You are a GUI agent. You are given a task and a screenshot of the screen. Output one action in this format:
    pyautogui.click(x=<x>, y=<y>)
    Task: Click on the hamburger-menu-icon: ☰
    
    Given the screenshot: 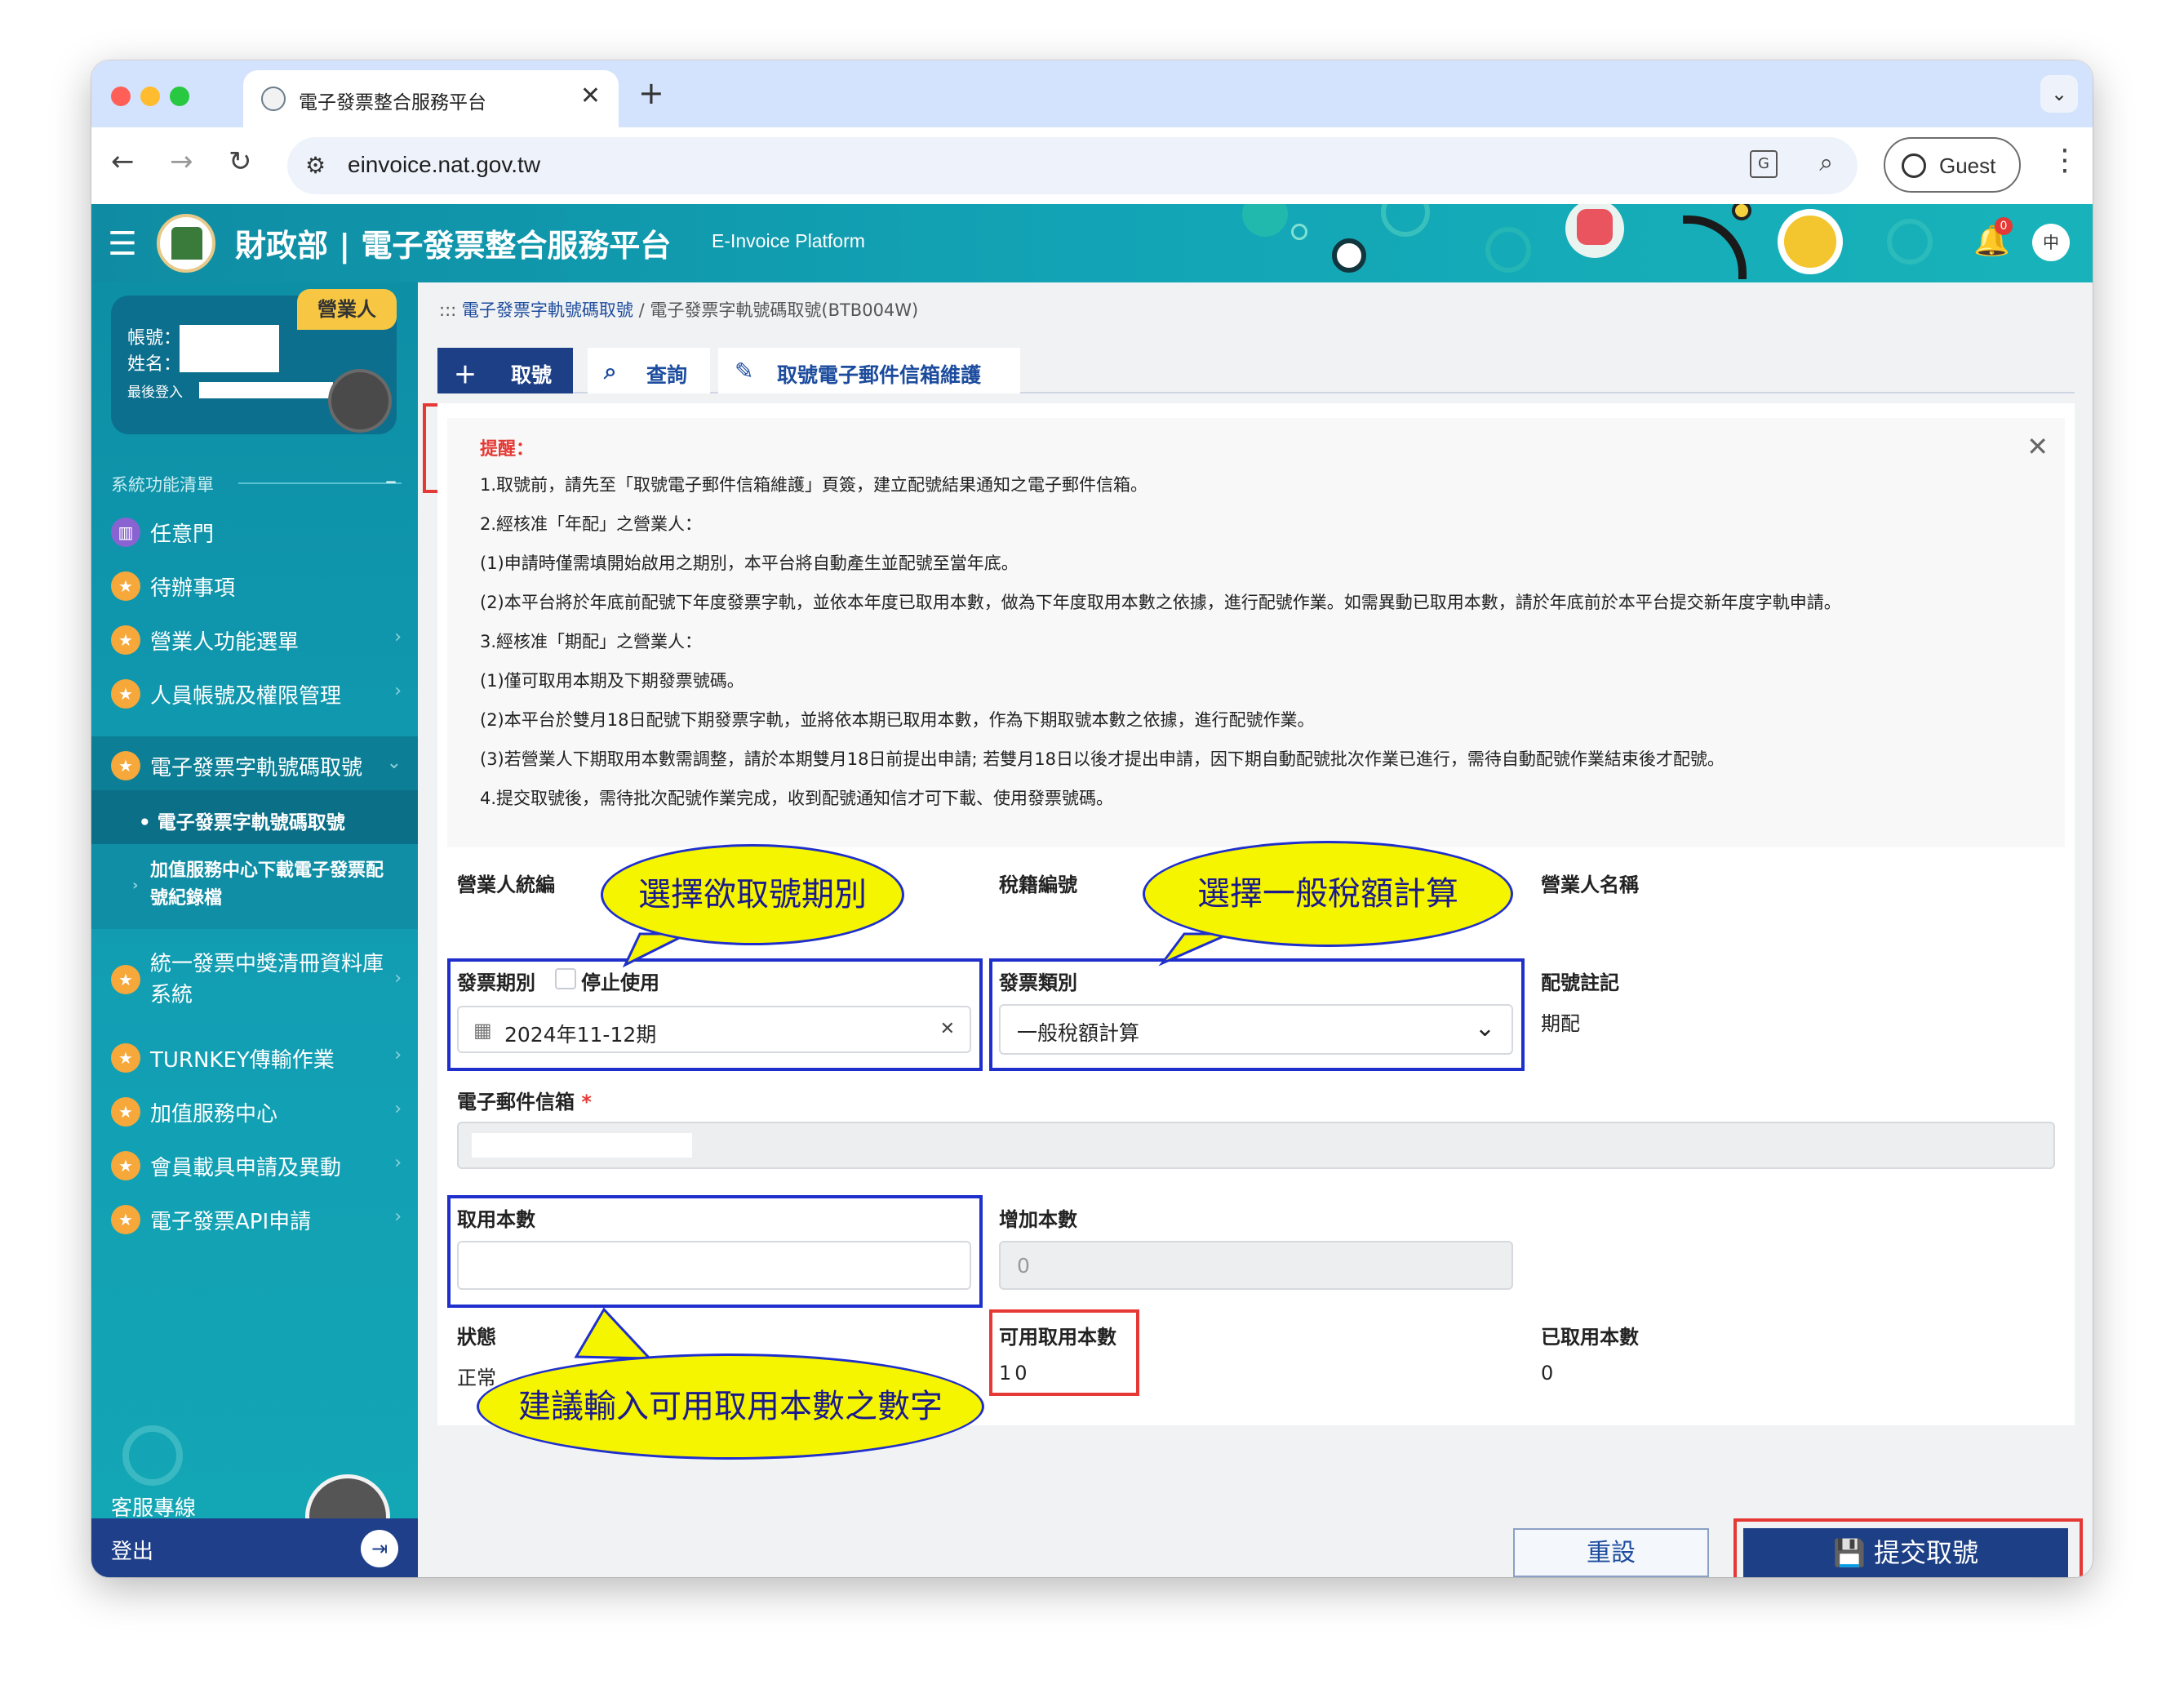 What is the action you would take?
    pyautogui.click(x=123, y=244)
    